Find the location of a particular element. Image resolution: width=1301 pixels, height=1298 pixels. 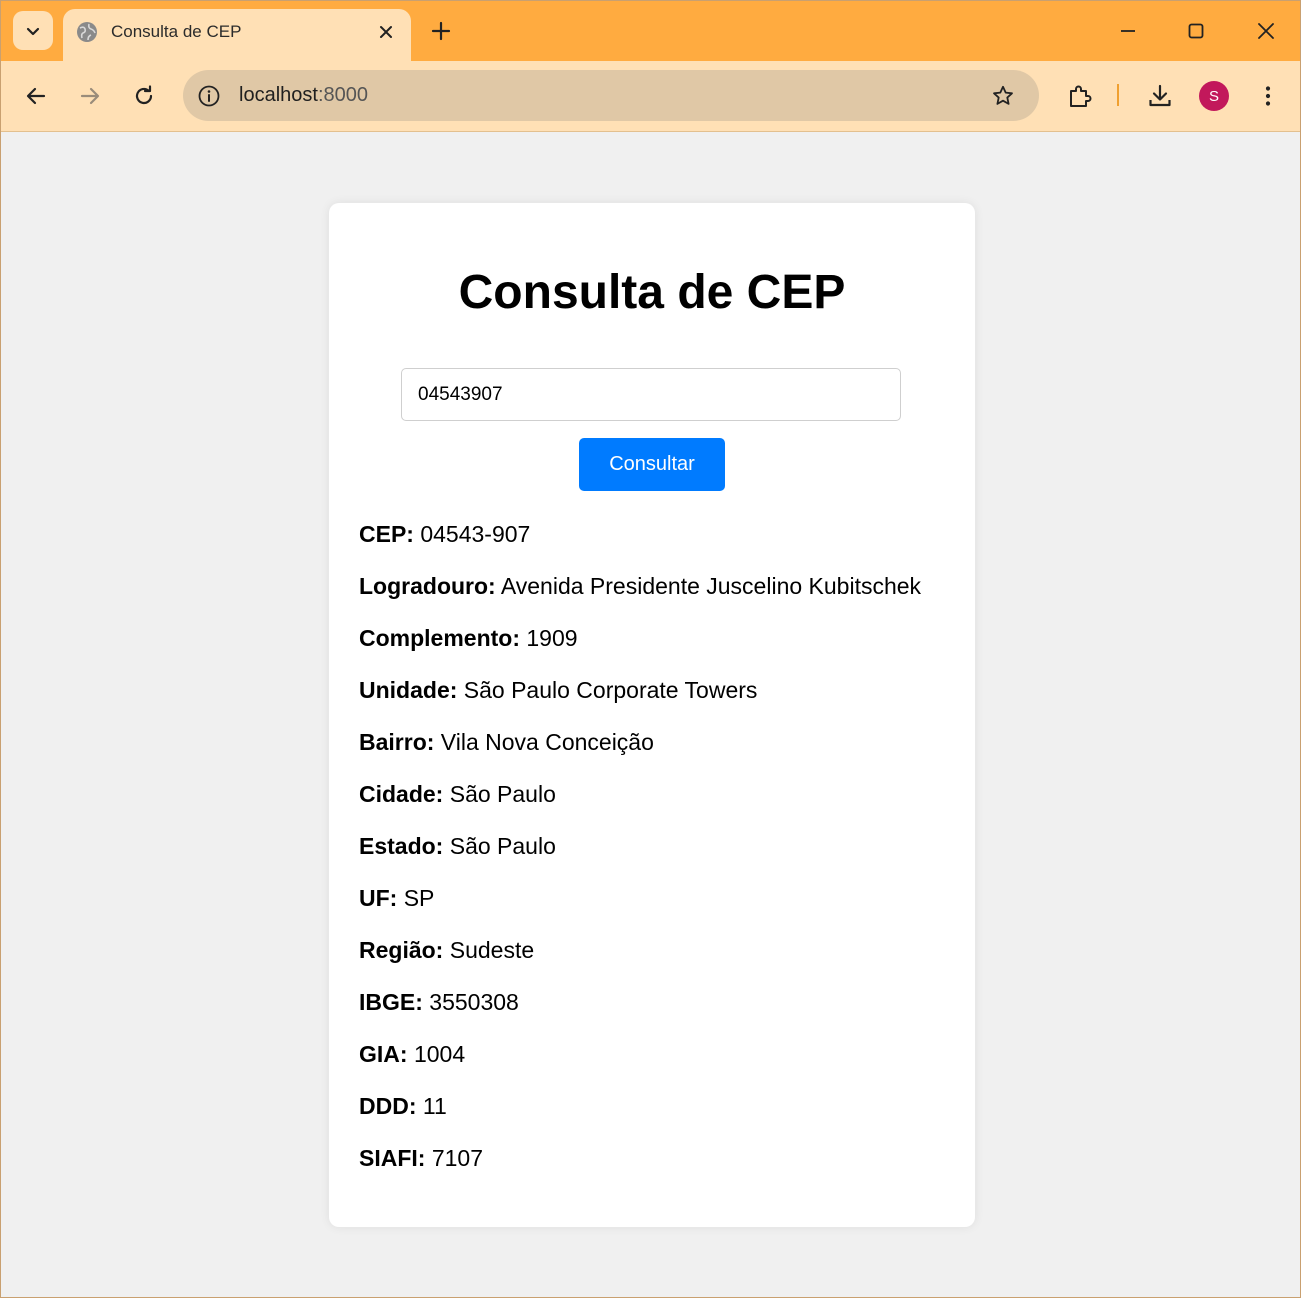

result-uf: UF: SP is located at coordinates (659, 909).